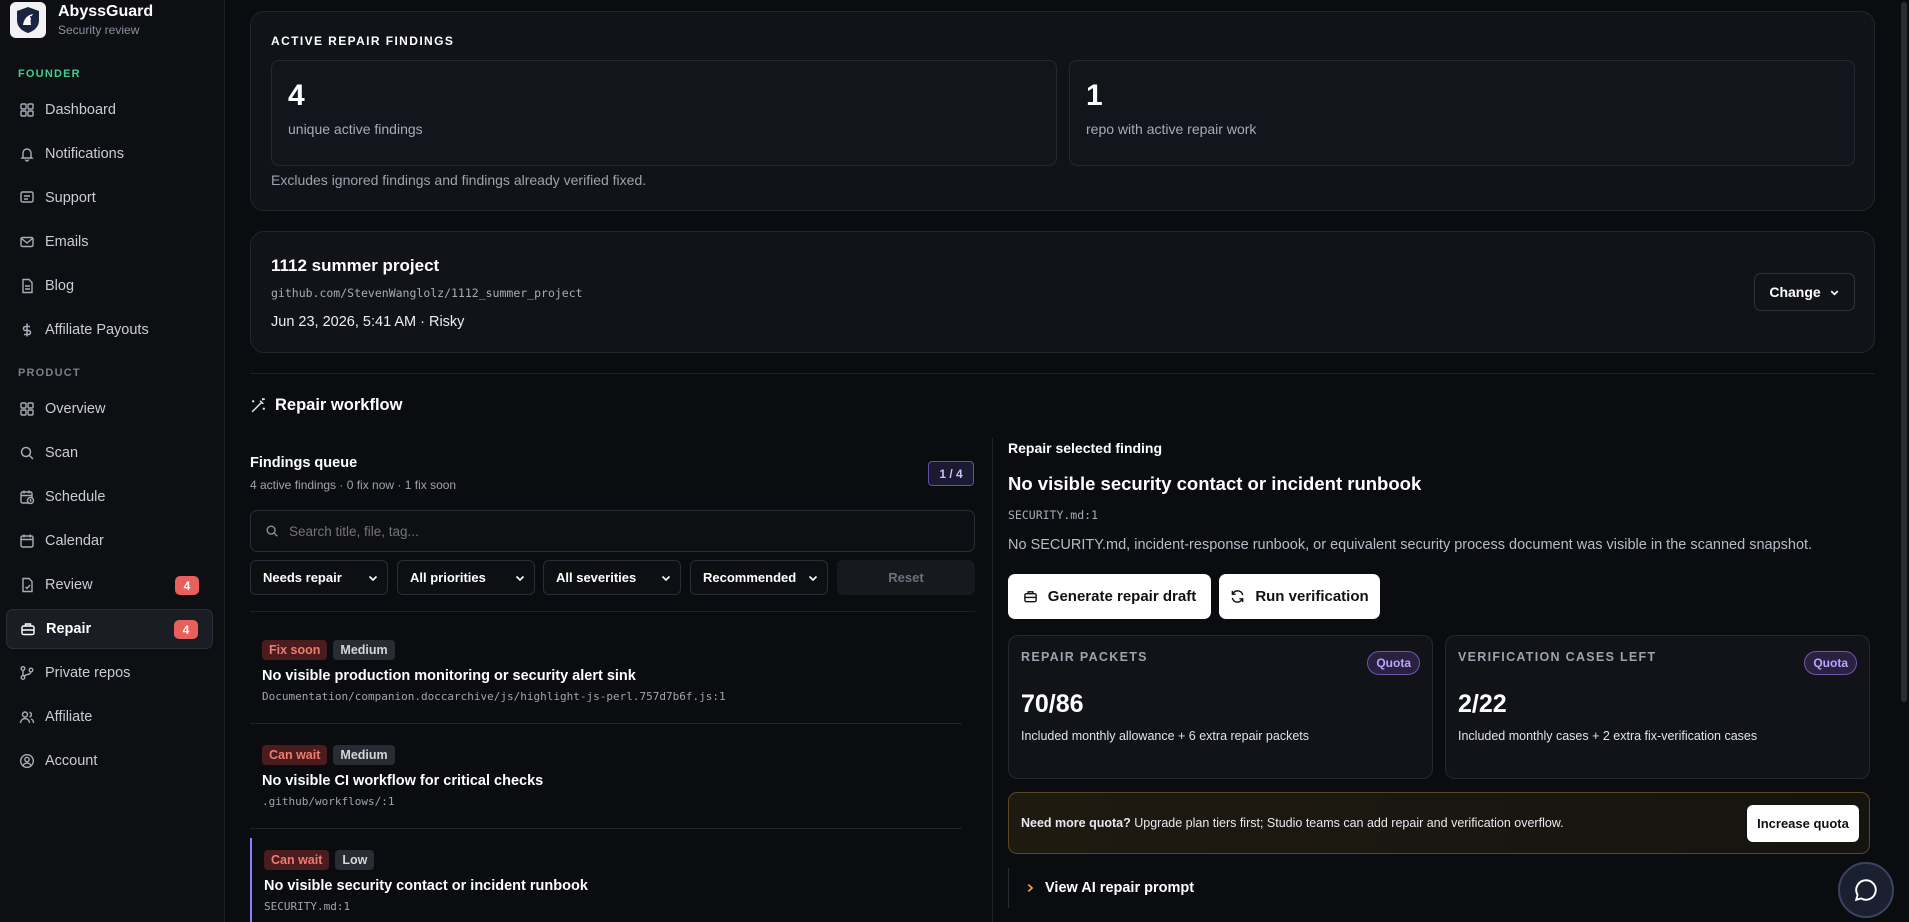 Image resolution: width=1909 pixels, height=922 pixels. I want to click on sidebar-item-notifications: Notifications, so click(109, 154).